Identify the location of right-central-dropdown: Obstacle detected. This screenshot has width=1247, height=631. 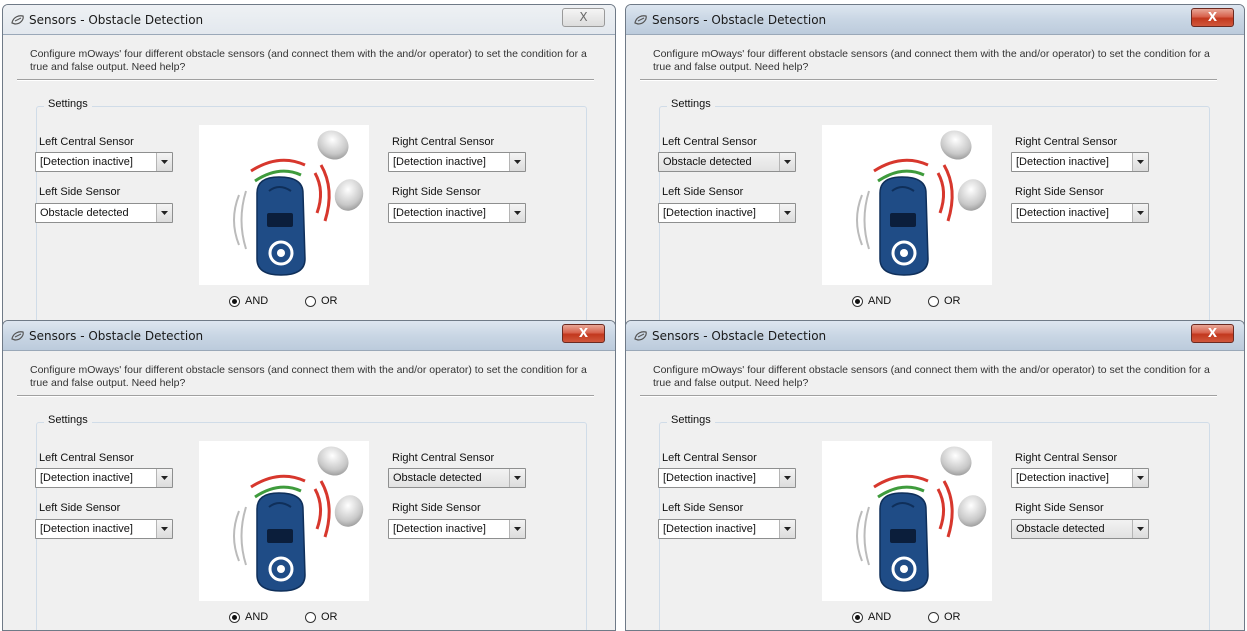
(457, 478).